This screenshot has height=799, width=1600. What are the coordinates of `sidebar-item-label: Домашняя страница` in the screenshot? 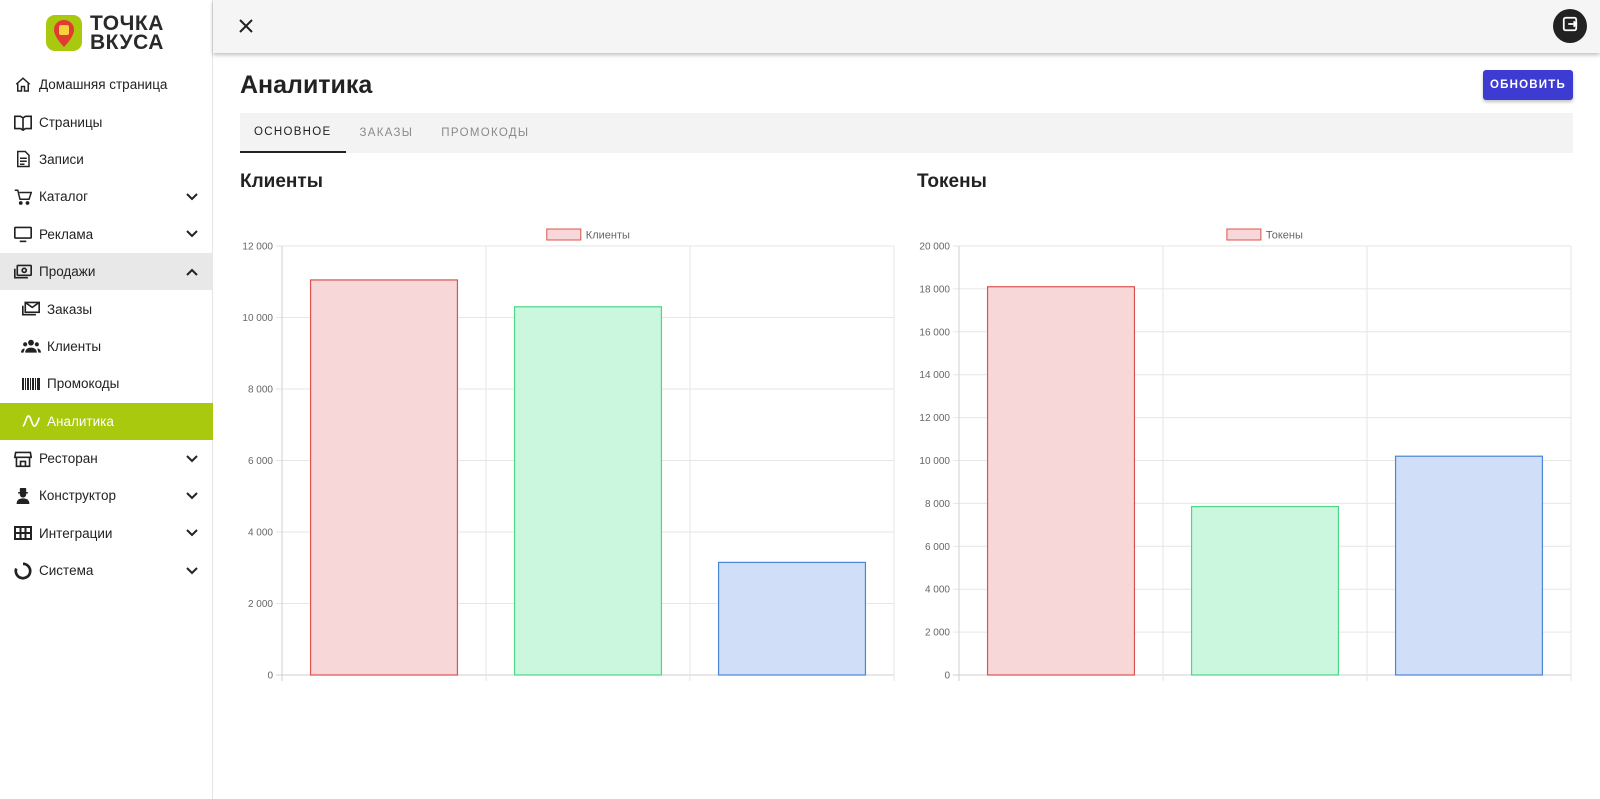 It's located at (103, 85).